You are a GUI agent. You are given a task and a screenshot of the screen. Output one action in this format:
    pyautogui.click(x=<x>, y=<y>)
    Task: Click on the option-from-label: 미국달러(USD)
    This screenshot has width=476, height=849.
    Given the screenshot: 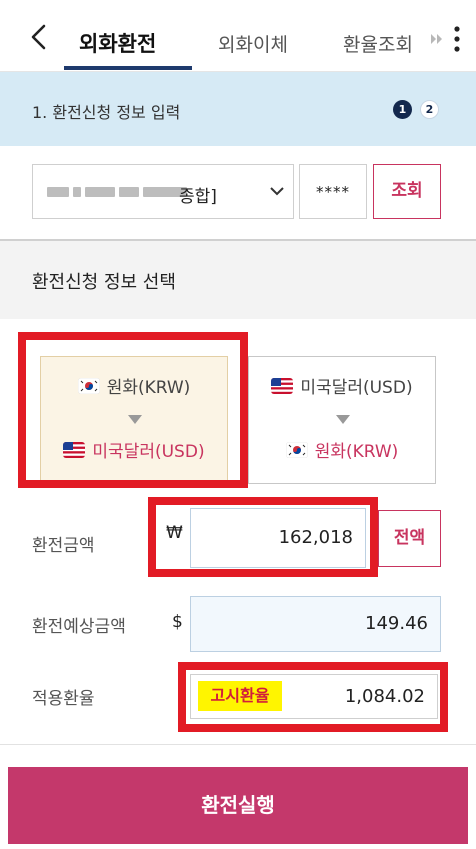 What is the action you would take?
    pyautogui.click(x=356, y=388)
    